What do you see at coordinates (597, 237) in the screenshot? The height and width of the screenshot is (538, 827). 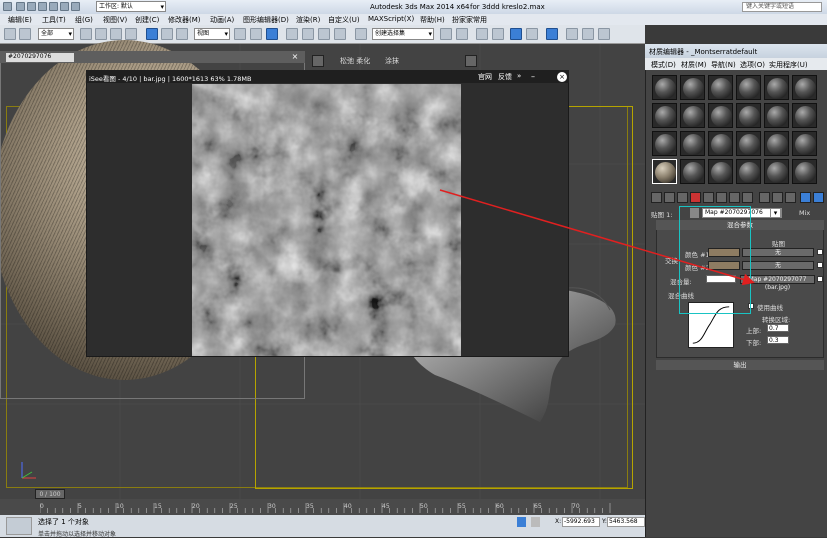 I see `annotation-arrow` at bounding box center [597, 237].